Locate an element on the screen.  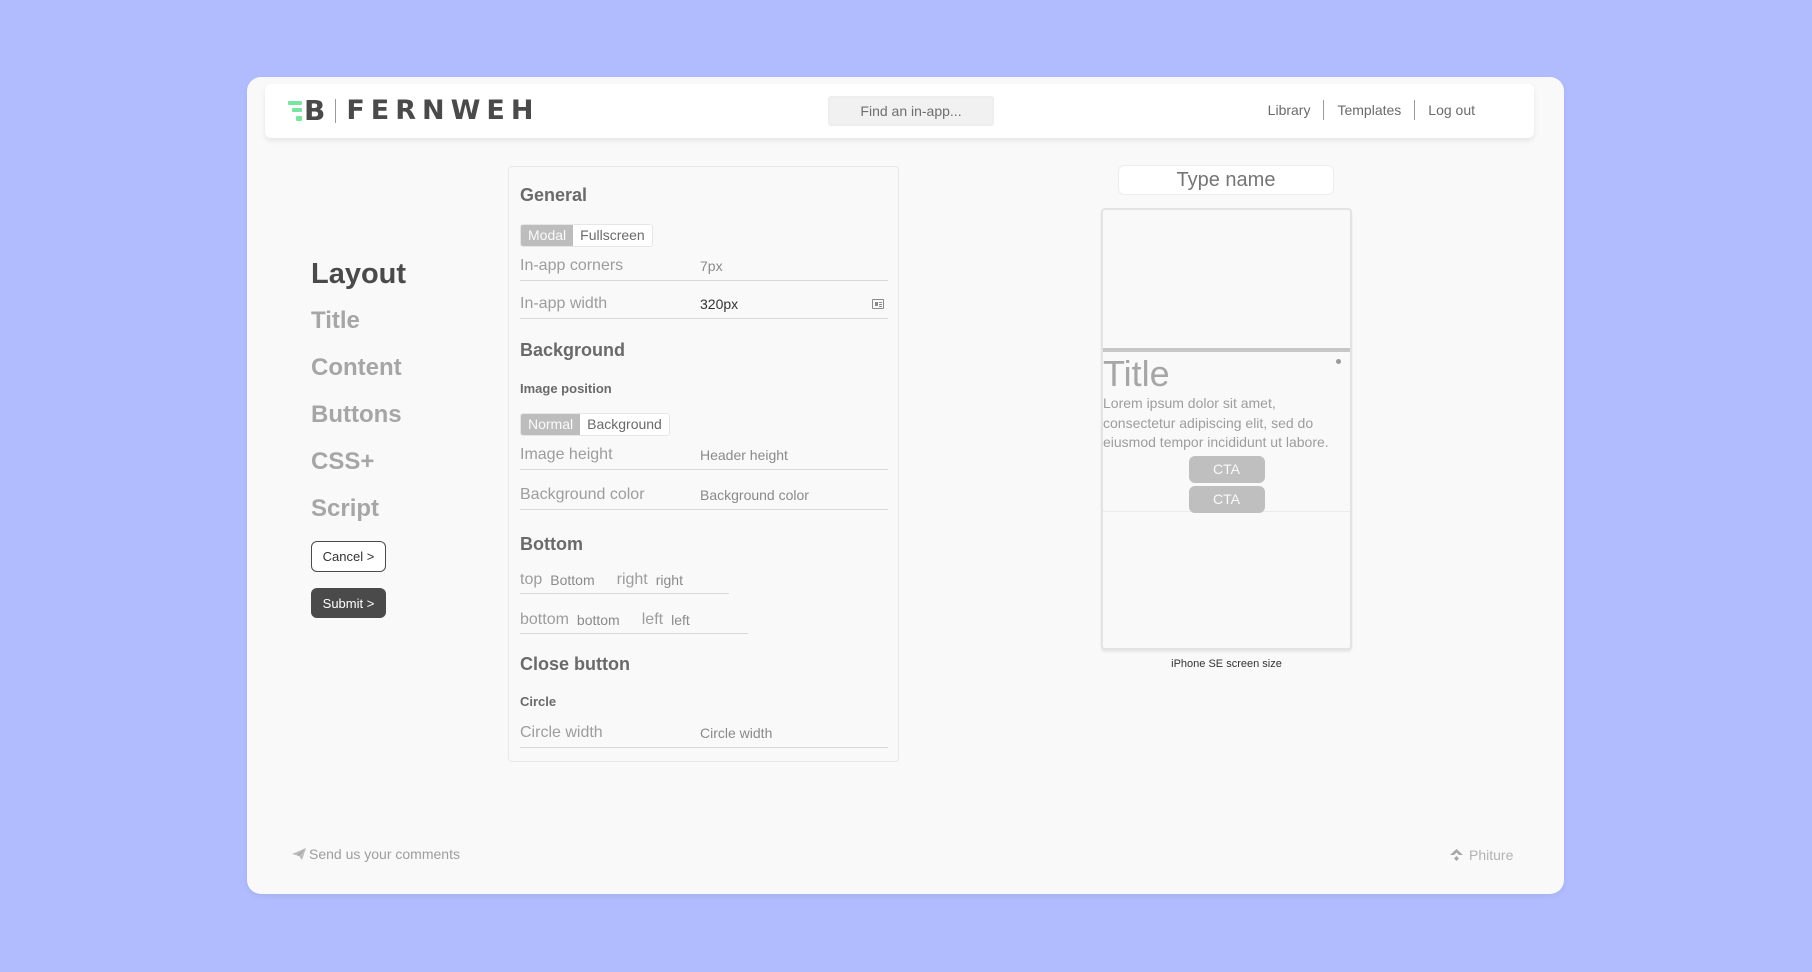
bottom-input: bottom is located at coordinates (598, 620).